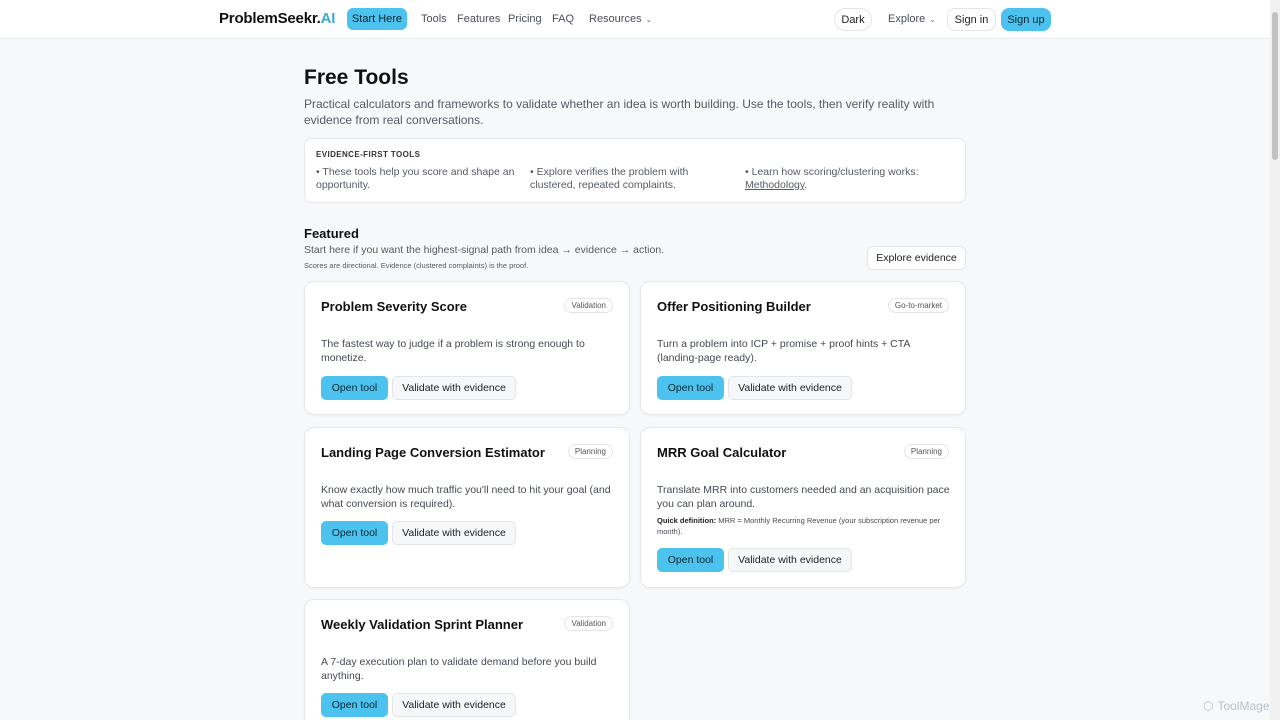 This screenshot has width=1280, height=720. I want to click on nav-link-pricing: Pricing, so click(525, 19).